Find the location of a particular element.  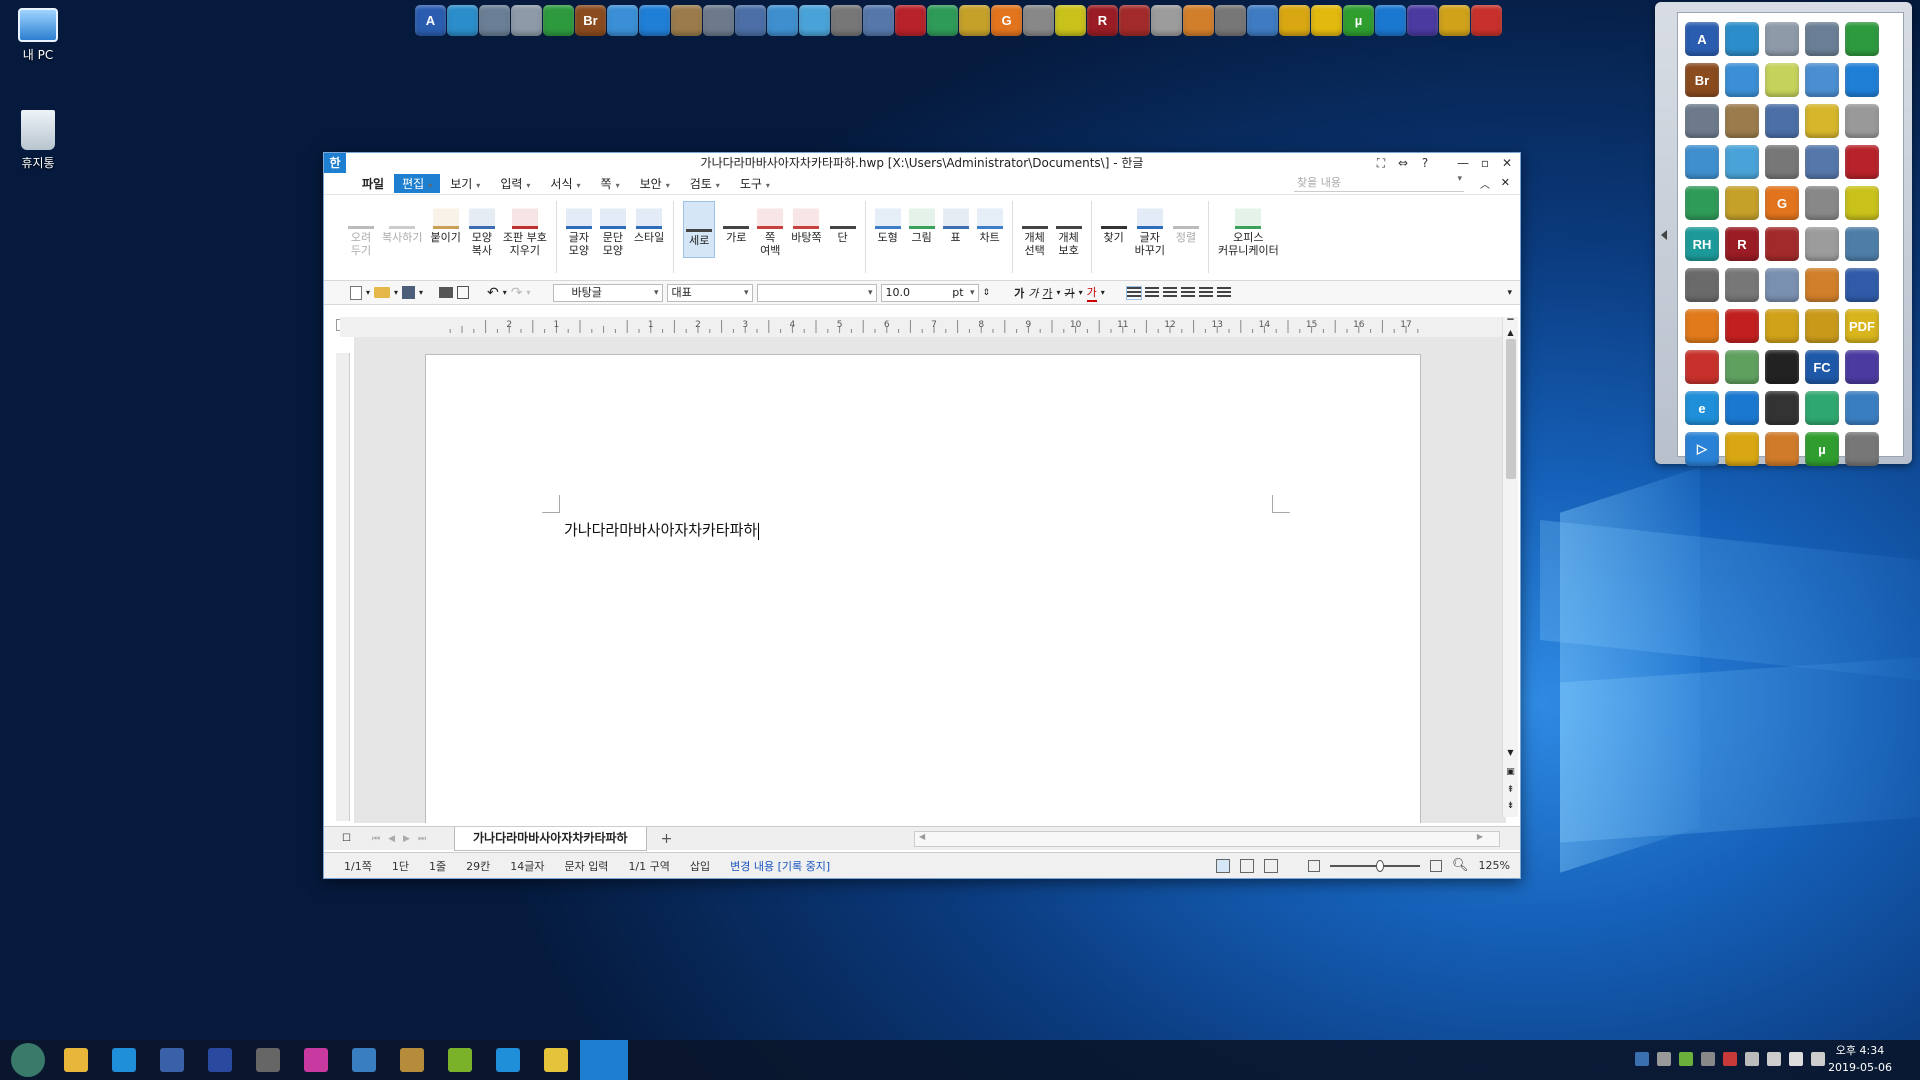

tab-nav-arrows: ⏮◀▶⏭ is located at coordinates (403, 839).